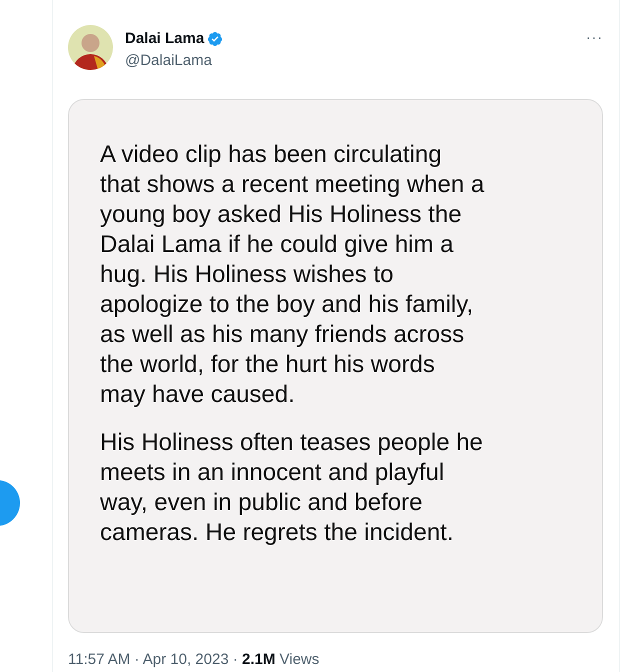 This screenshot has width=640, height=672. What do you see at coordinates (90, 47) in the screenshot?
I see `avatar` at bounding box center [90, 47].